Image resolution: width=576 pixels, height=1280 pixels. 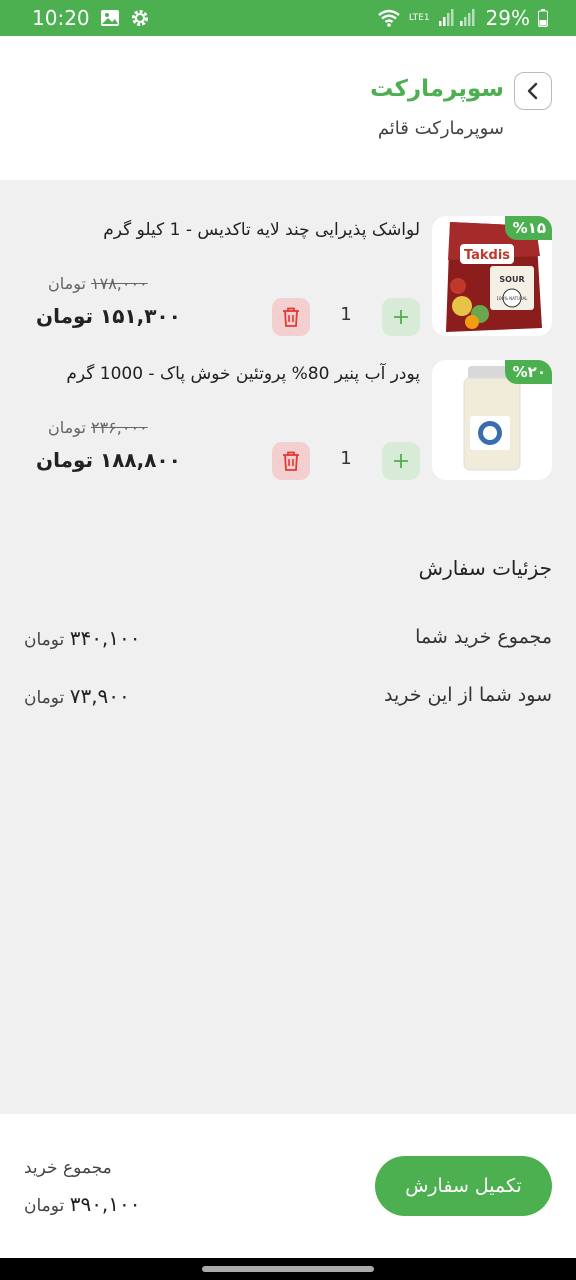 I want to click on price: ۱۸۸,۸۰۰ تومان, so click(x=108, y=460).